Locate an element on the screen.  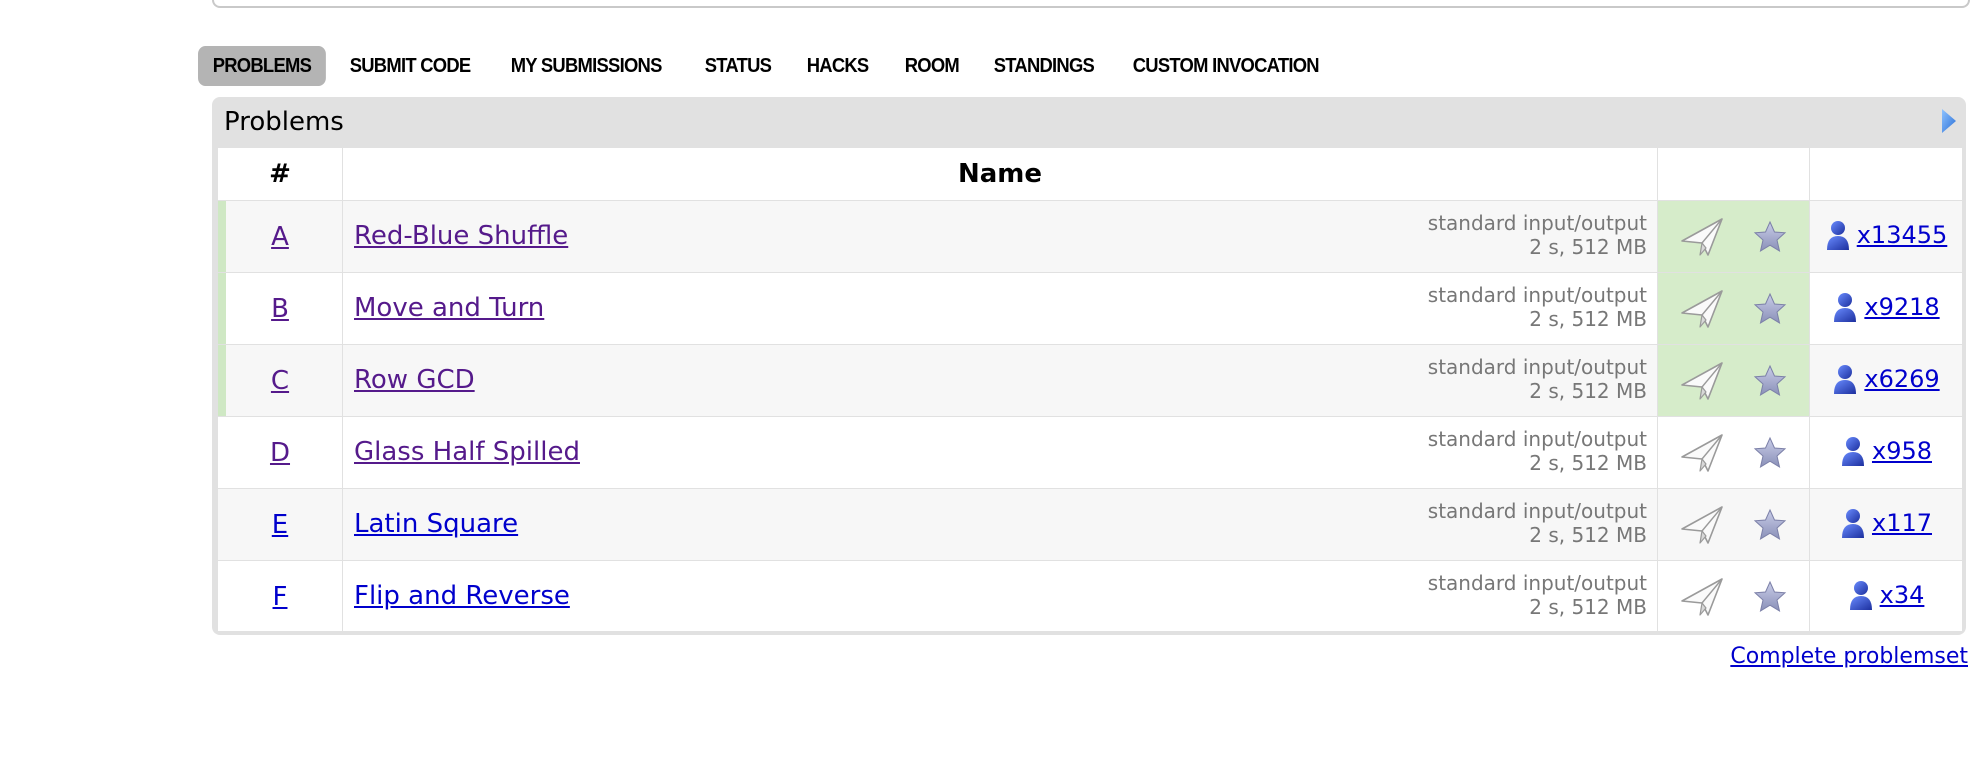
problem-name-link: Red-Blue Shuffle is located at coordinates (461, 236).